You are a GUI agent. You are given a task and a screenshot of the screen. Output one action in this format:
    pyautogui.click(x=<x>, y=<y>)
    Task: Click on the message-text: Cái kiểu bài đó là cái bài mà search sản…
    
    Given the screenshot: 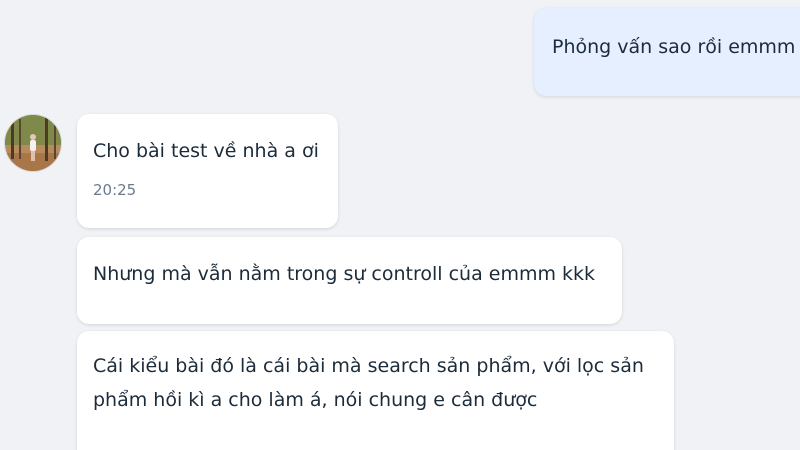 What is the action you would take?
    pyautogui.click(x=368, y=383)
    